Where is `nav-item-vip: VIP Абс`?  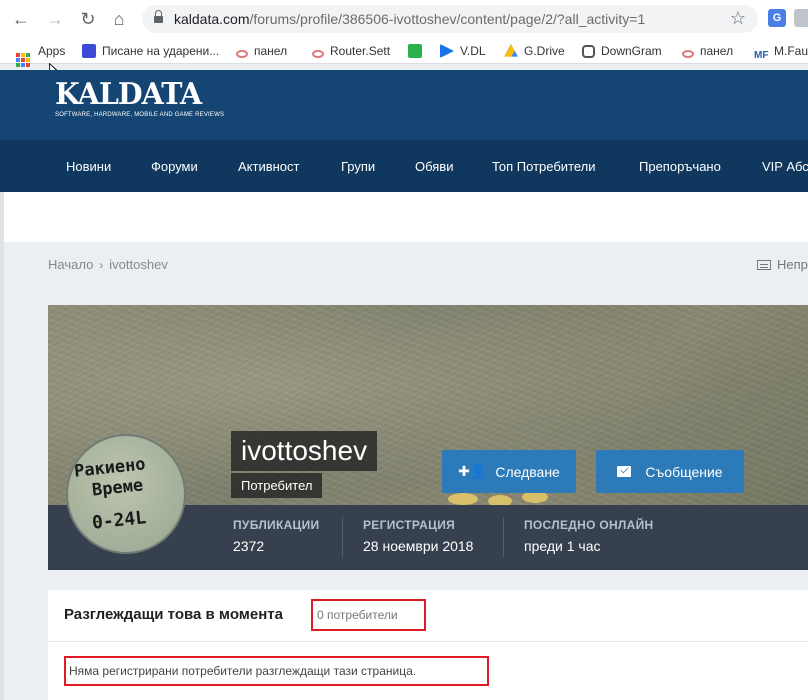 nav-item-vip: VIP Абс is located at coordinates (785, 166).